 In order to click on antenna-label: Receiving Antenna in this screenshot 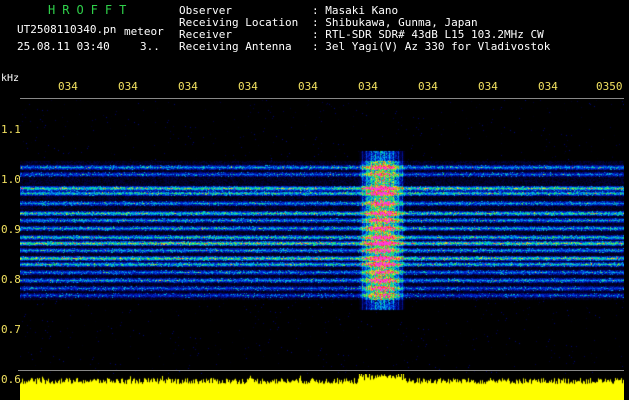, I will do `click(235, 46)`.